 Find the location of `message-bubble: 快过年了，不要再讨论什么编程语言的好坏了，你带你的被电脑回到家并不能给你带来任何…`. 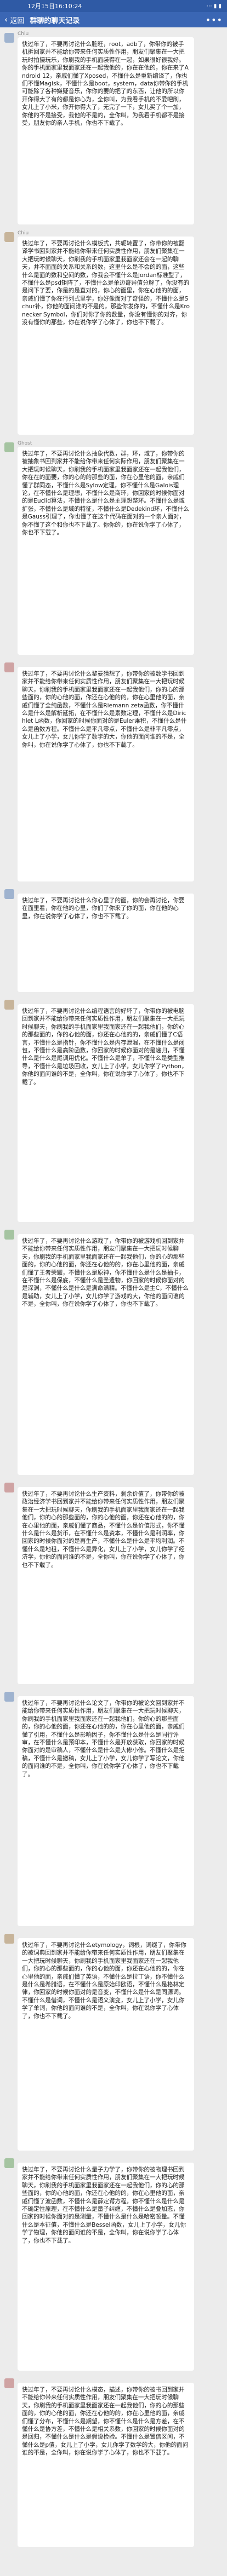

message-bubble: 快过年了，不要再讨论什么编程语言的好坏了，你带你的被电脑回到家并不能给你带来任何… is located at coordinates (106, 1113).